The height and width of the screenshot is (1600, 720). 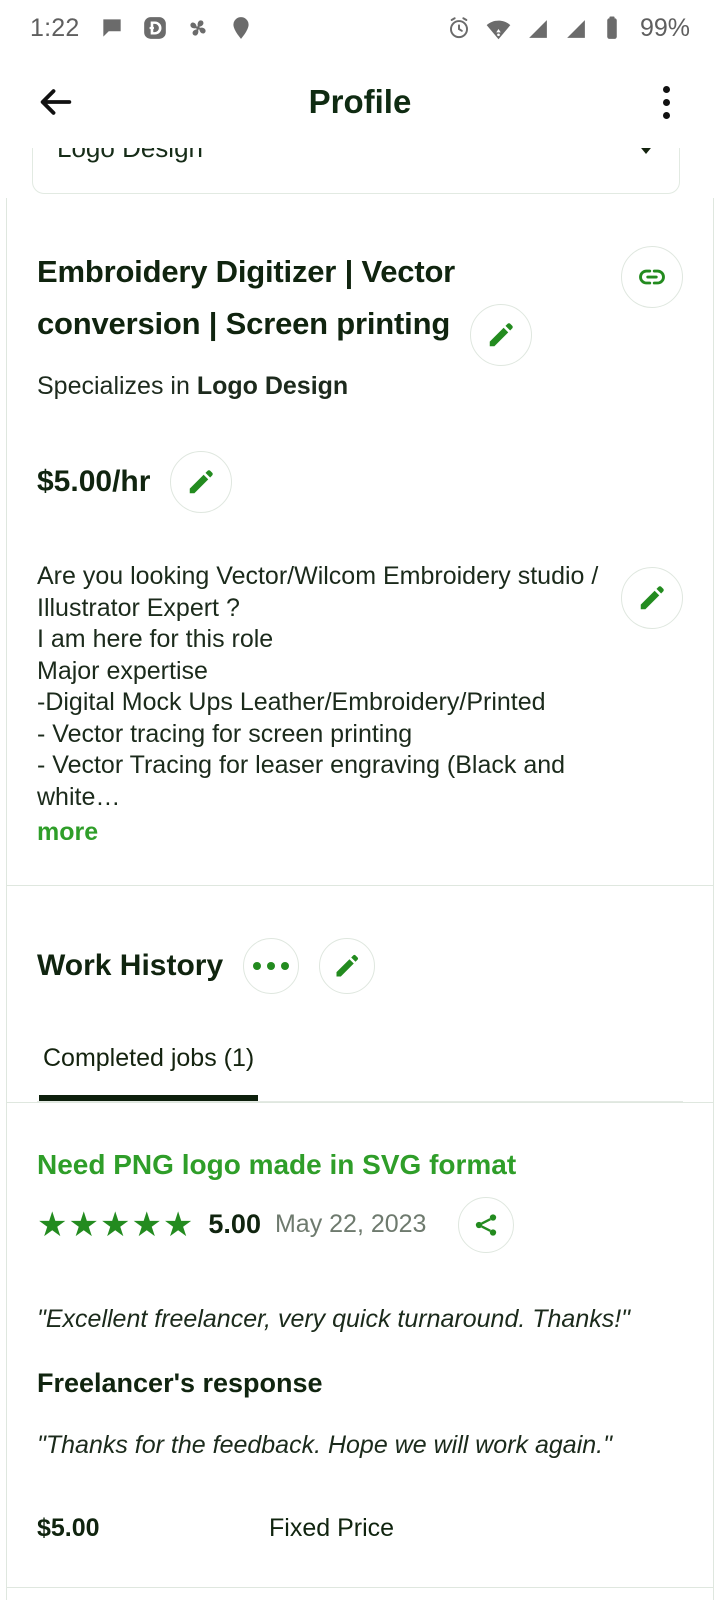 I want to click on overflow-menu-button, so click(x=666, y=102).